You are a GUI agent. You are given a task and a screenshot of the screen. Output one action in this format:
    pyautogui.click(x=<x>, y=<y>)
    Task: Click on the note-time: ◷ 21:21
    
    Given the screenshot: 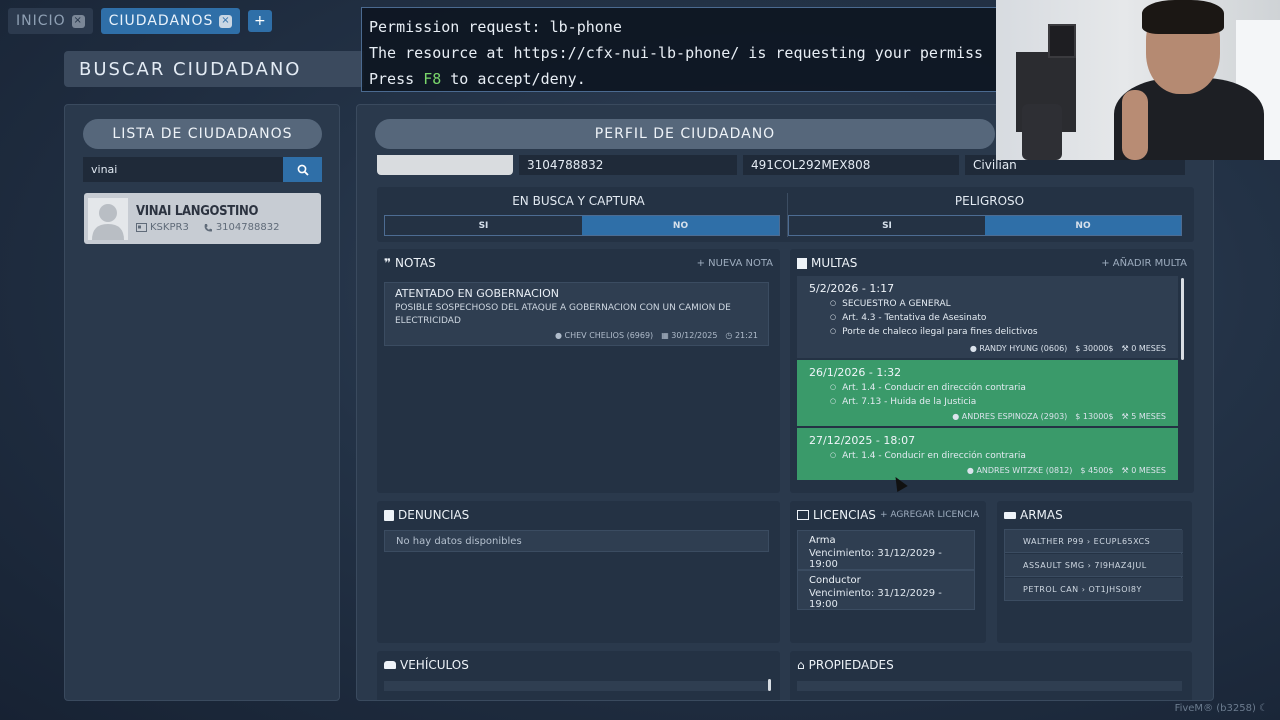 What is the action you would take?
    pyautogui.click(x=741, y=335)
    